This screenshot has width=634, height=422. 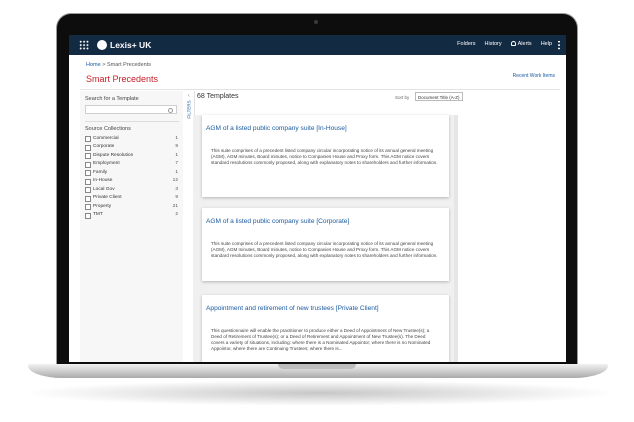 What do you see at coordinates (131, 190) in the screenshot?
I see `filter-item: Local Gov 3` at bounding box center [131, 190].